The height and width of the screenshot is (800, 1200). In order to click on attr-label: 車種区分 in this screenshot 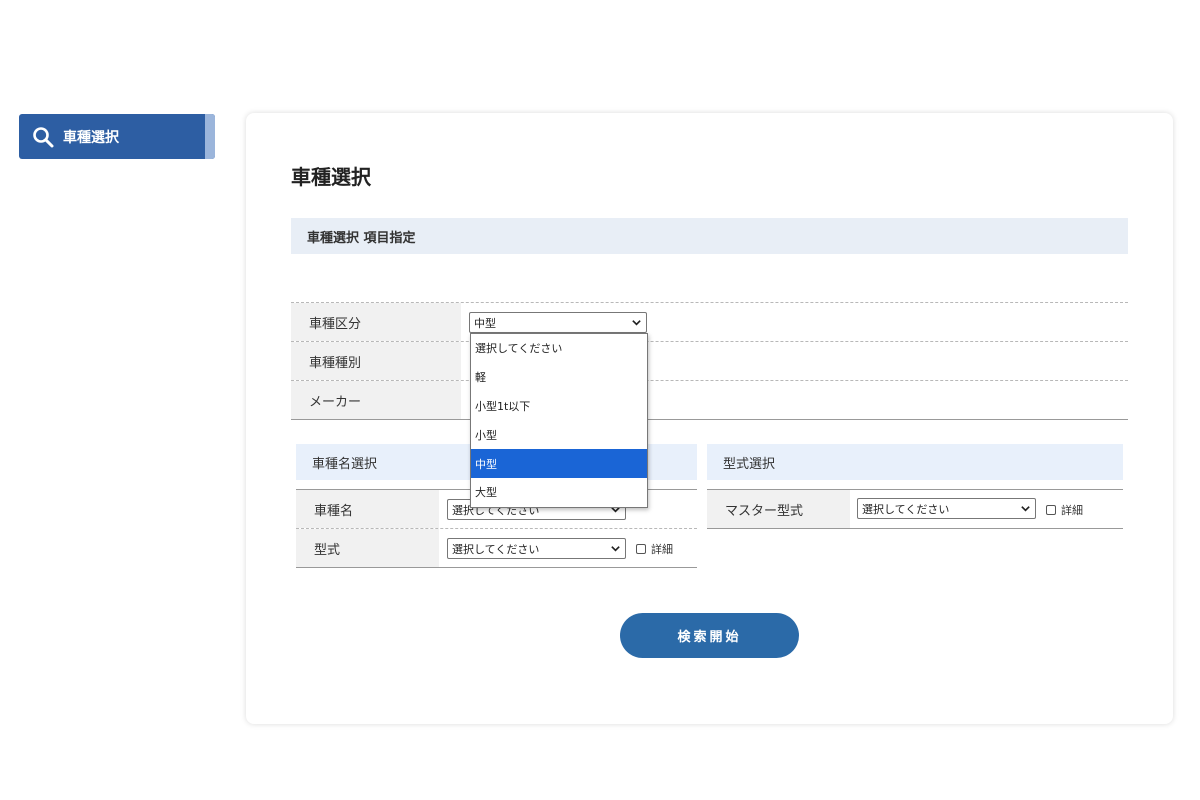, I will do `click(376, 322)`.